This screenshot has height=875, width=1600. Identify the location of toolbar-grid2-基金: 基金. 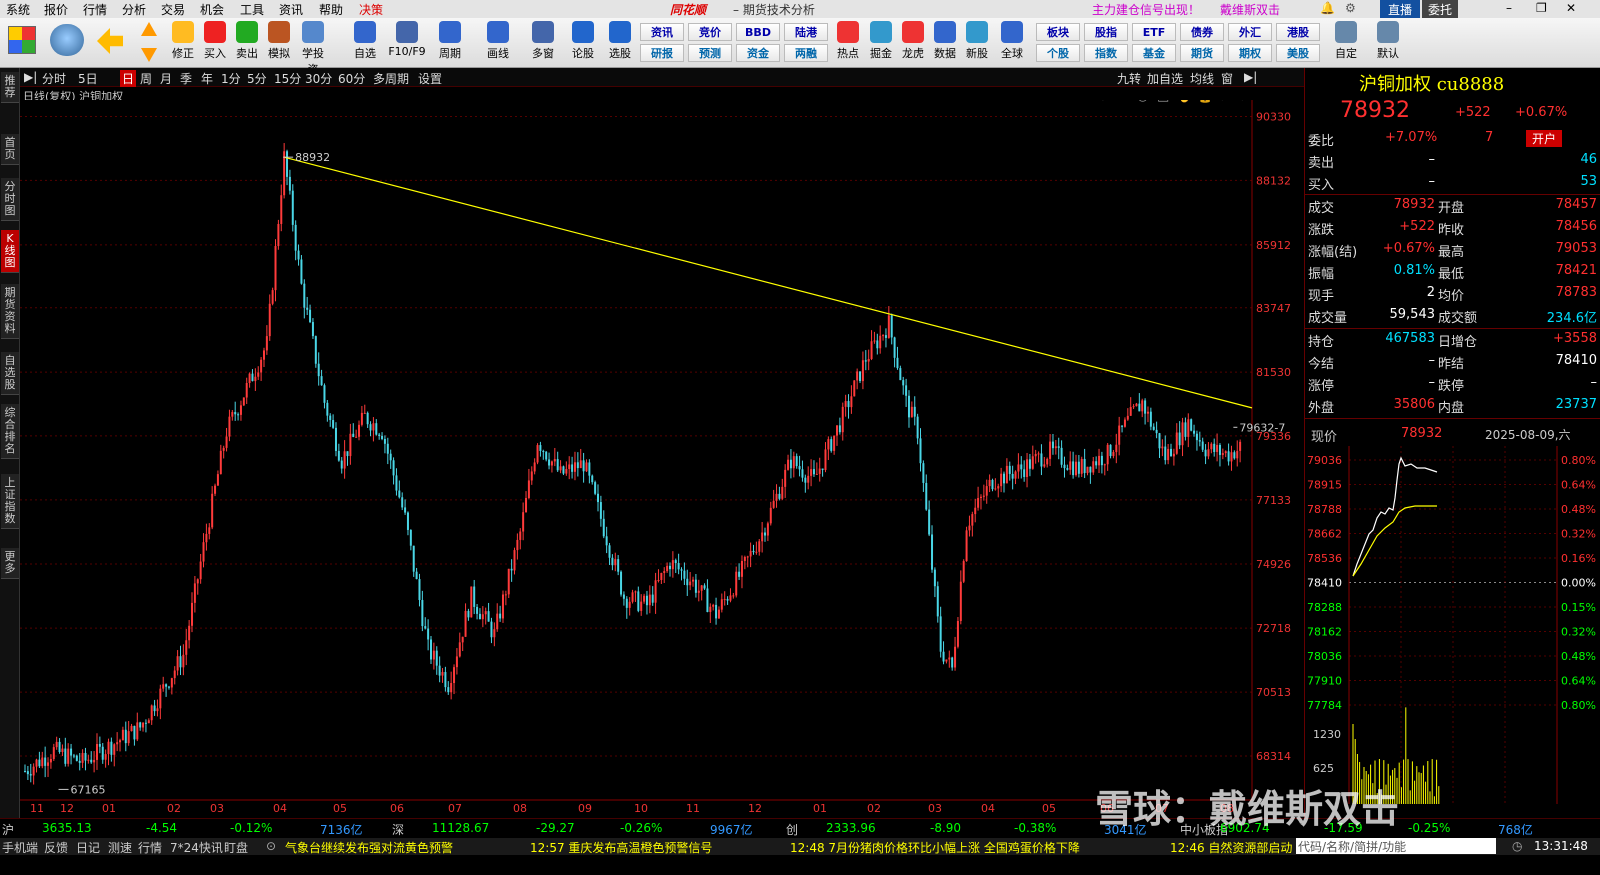
(1154, 53).